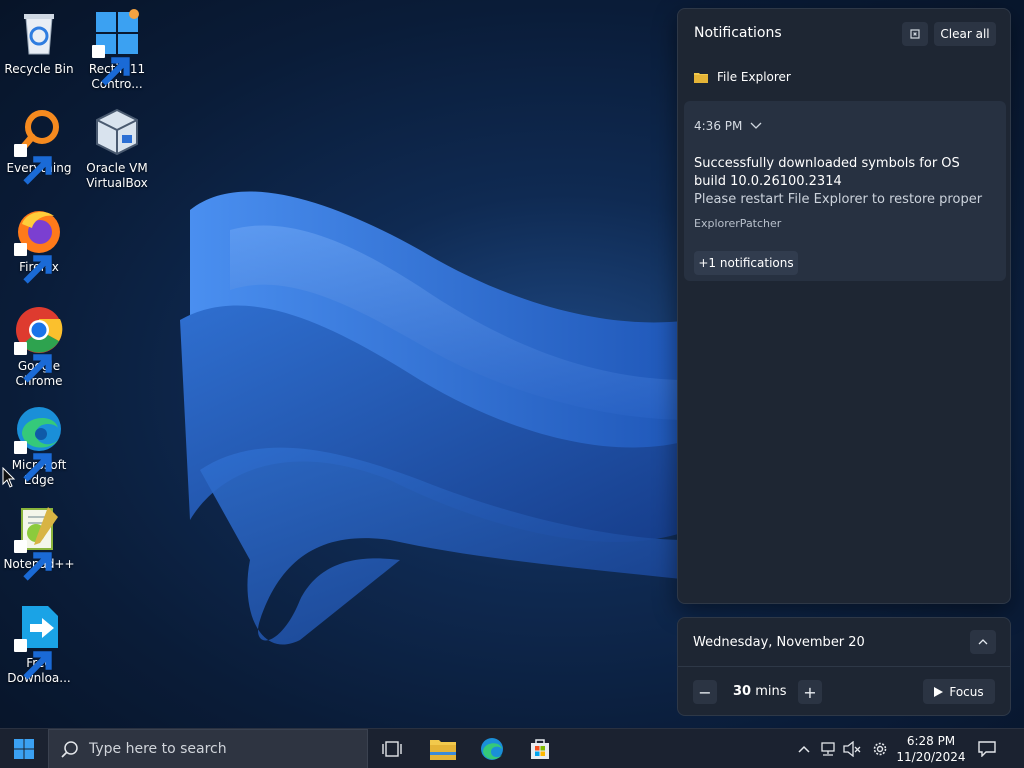 The height and width of the screenshot is (768, 1024). I want to click on expand-chevron-icon, so click(756, 126).